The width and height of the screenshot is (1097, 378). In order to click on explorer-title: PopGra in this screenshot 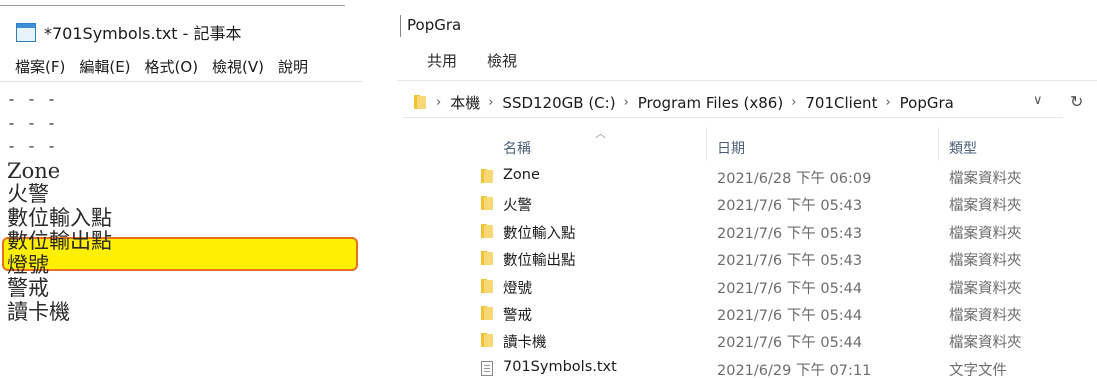, I will do `click(434, 25)`.